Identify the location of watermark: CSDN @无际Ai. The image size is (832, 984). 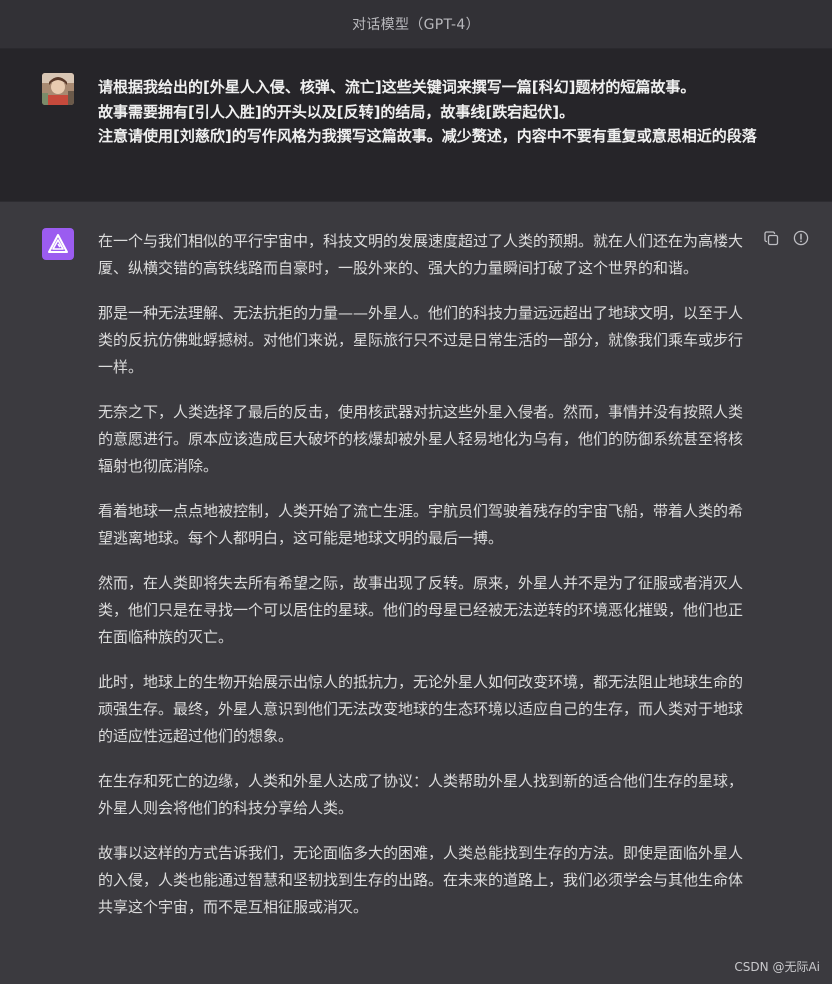
(777, 967).